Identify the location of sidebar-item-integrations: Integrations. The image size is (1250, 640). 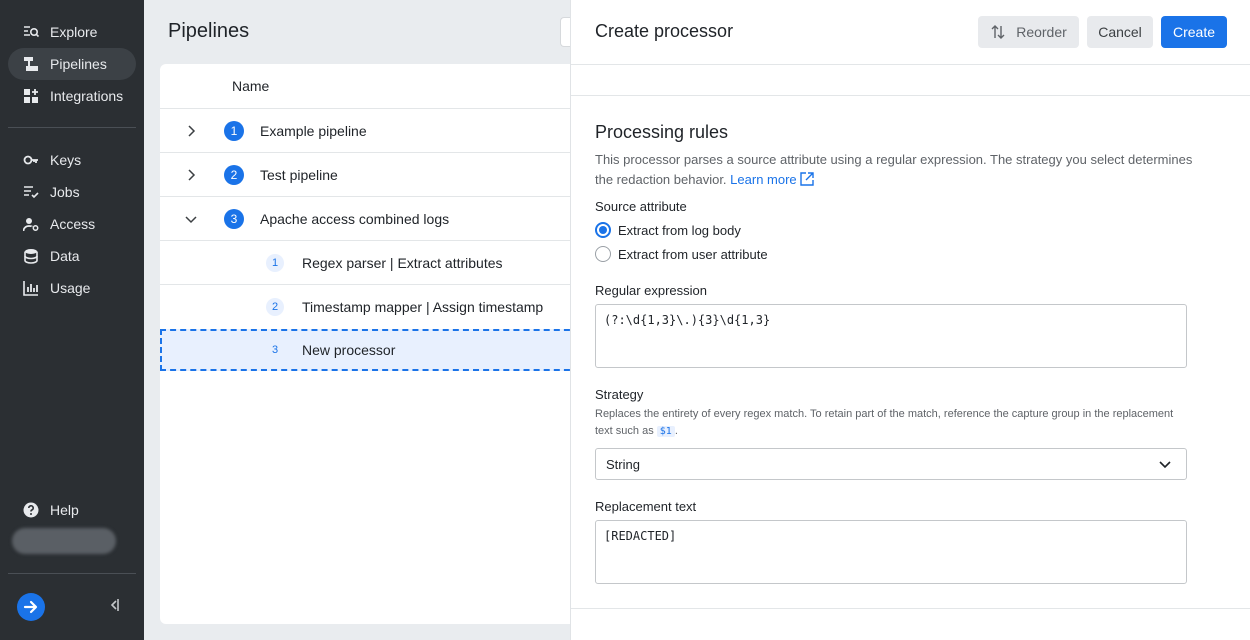
(72, 96).